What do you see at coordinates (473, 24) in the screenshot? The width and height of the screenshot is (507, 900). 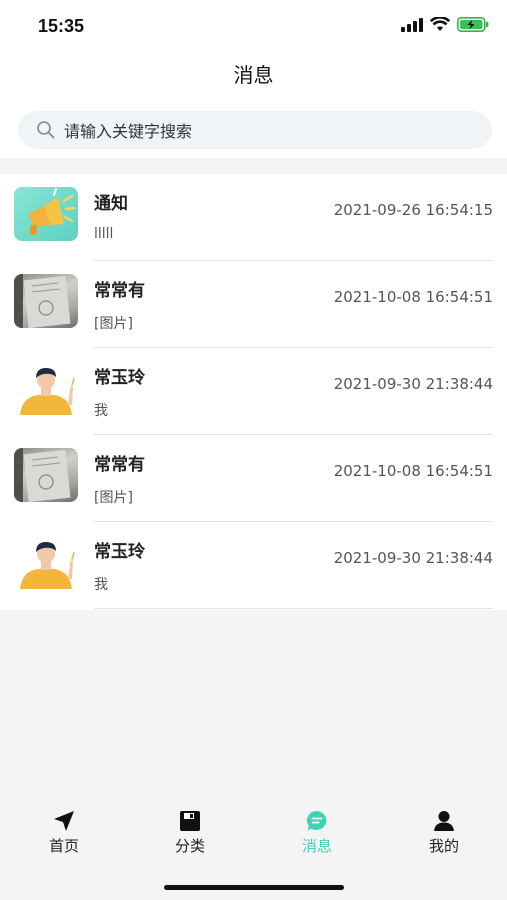 I see `battery-charging-icon` at bounding box center [473, 24].